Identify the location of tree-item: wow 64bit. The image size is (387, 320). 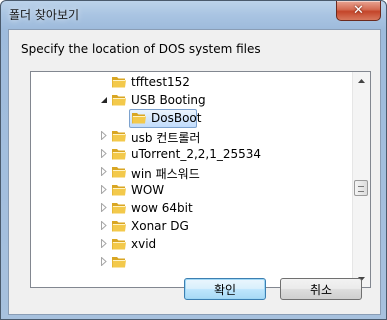
(192, 208).